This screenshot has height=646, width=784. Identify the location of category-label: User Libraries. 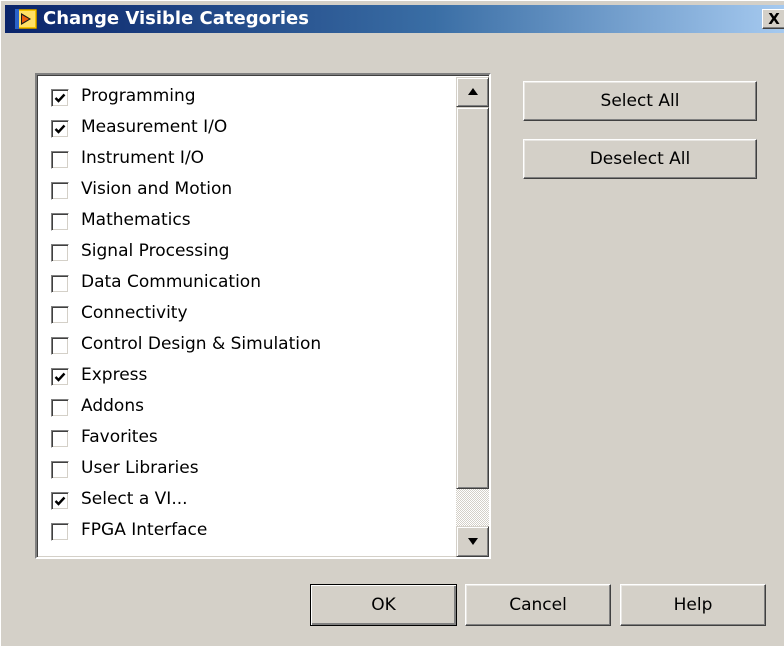
(140, 468).